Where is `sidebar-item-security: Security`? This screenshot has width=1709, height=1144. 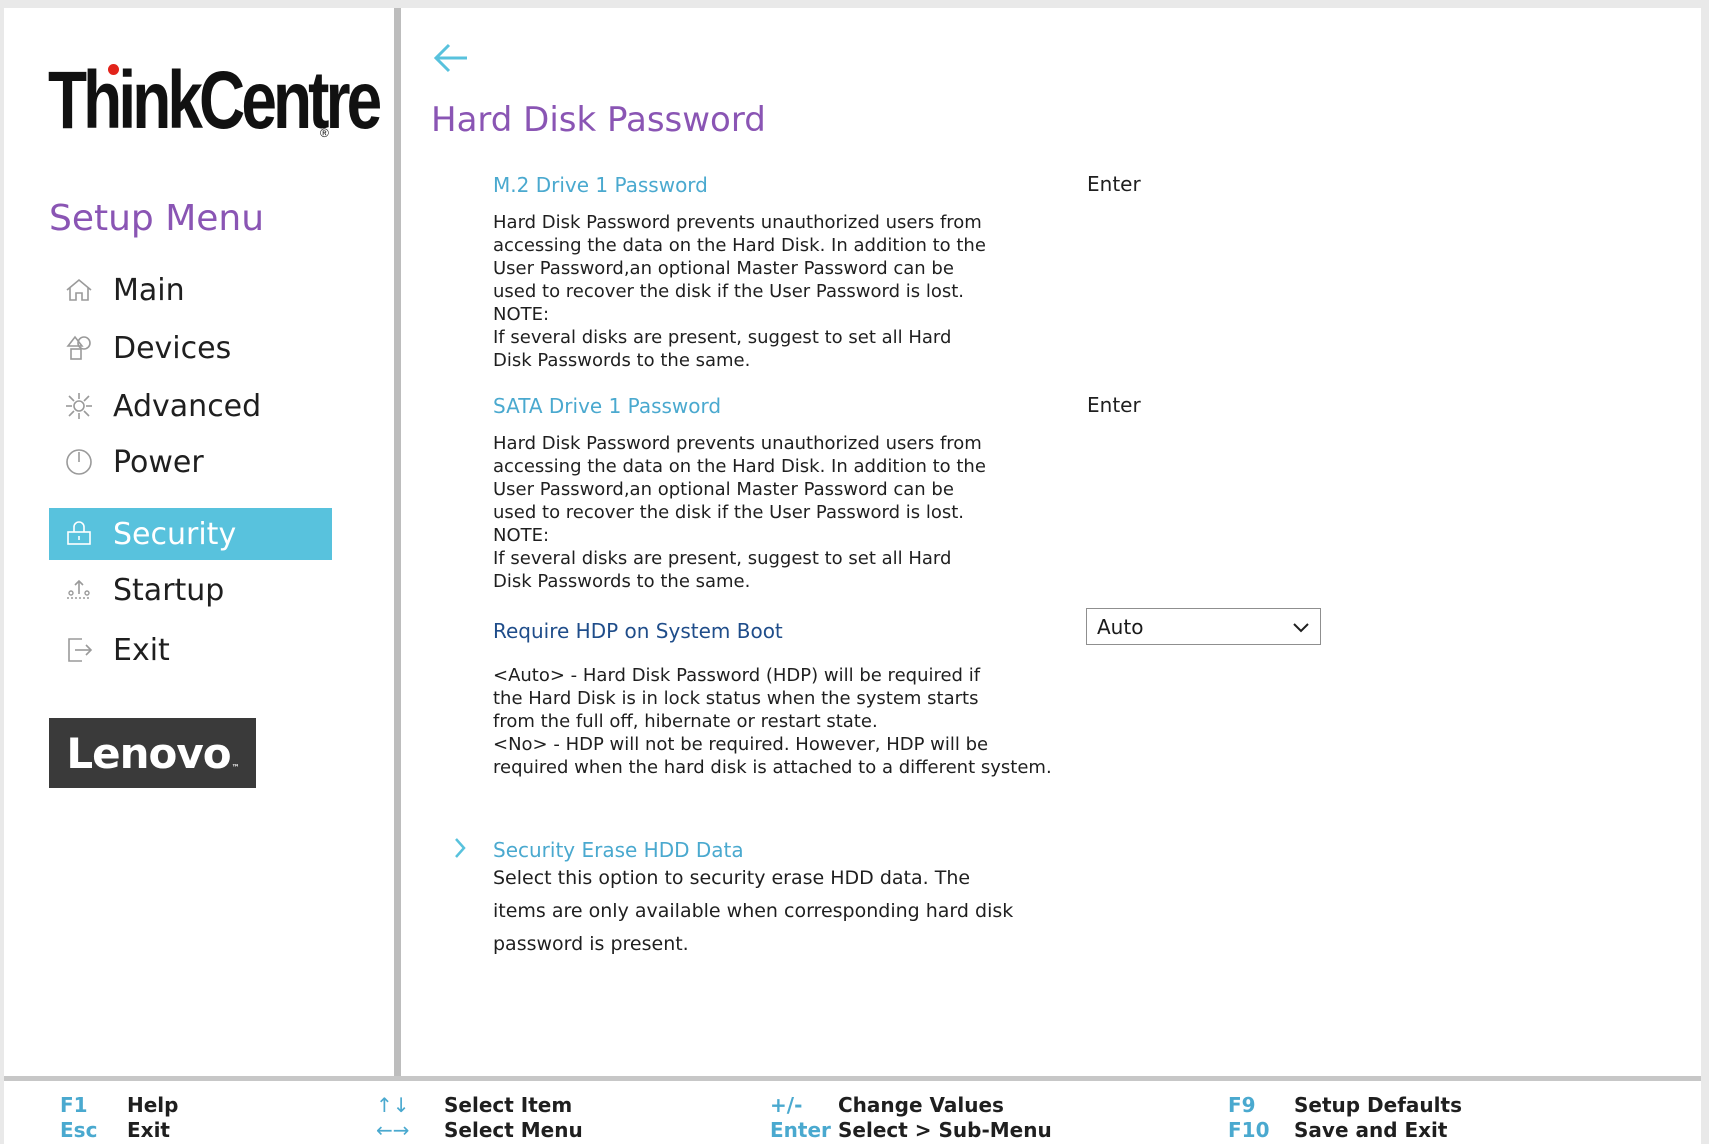 sidebar-item-security: Security is located at coordinates (190, 534).